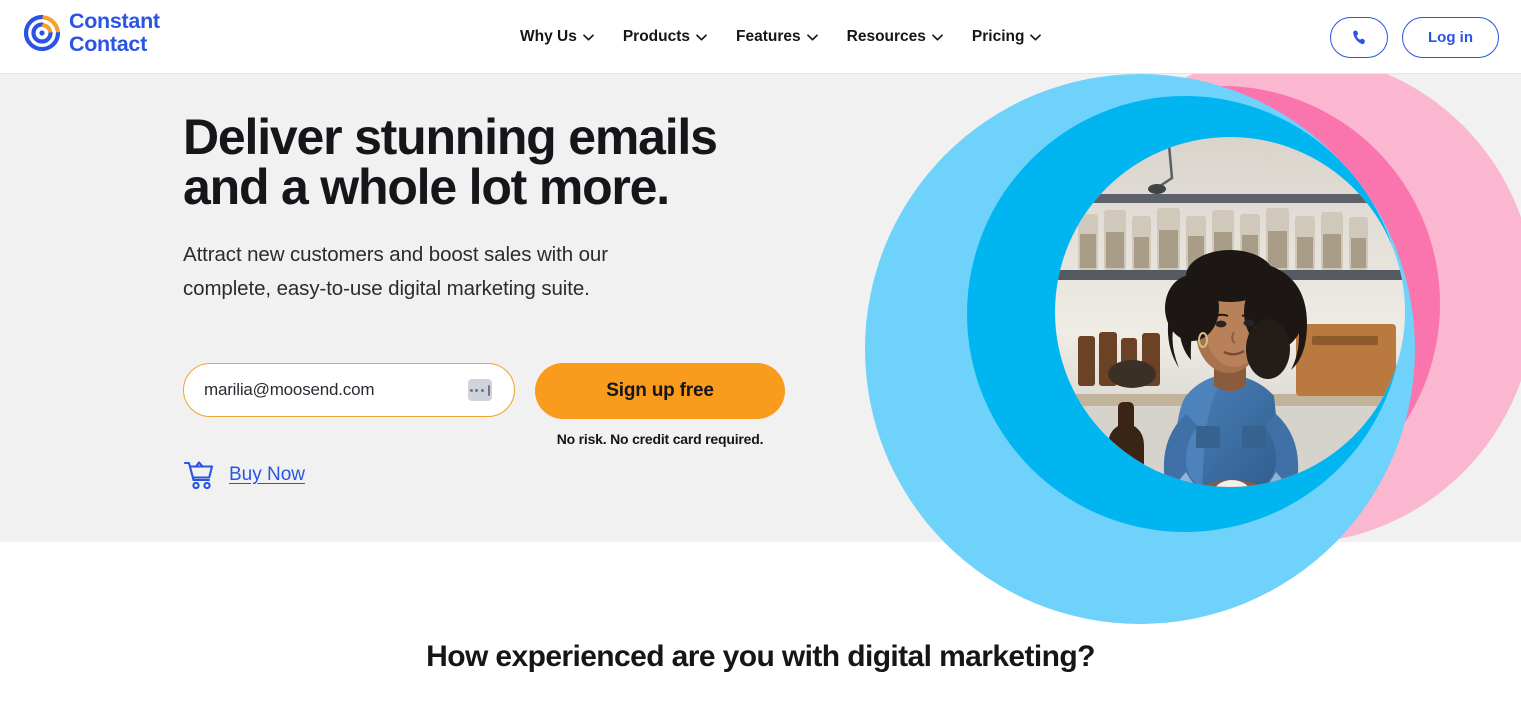 The height and width of the screenshot is (724, 1521). I want to click on brand-logo-text: Constant Contact, so click(114, 33).